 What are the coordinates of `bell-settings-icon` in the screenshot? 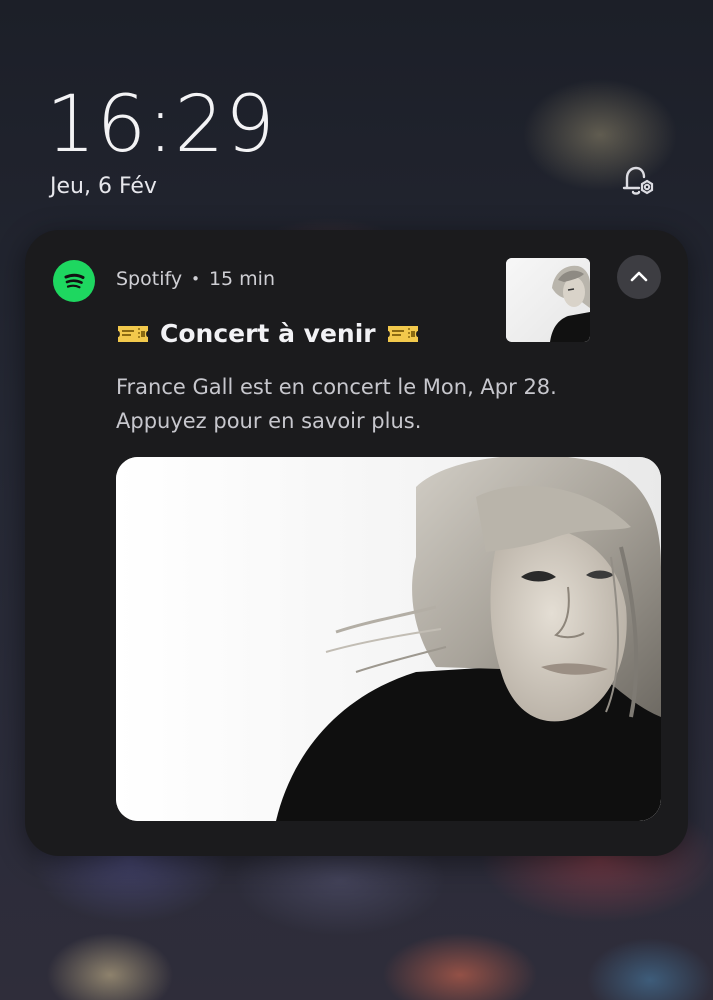 It's located at (638, 180).